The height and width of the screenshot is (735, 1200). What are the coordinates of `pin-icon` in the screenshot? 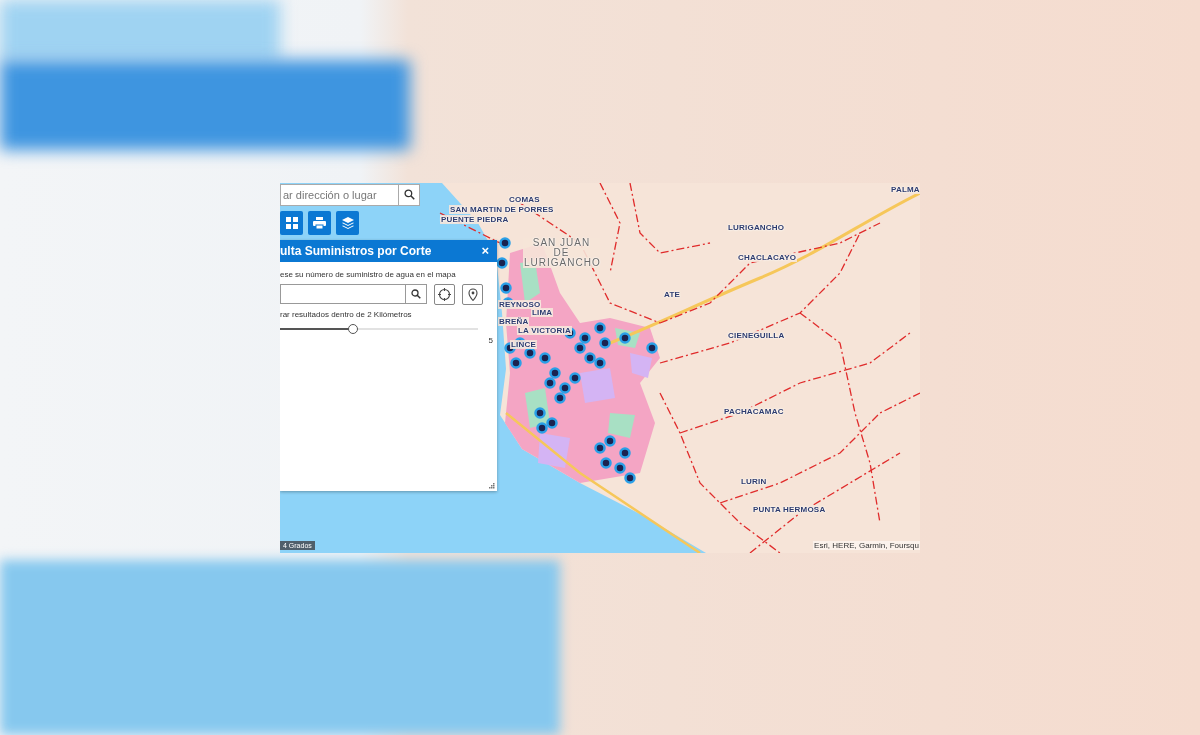 It's located at (472, 294).